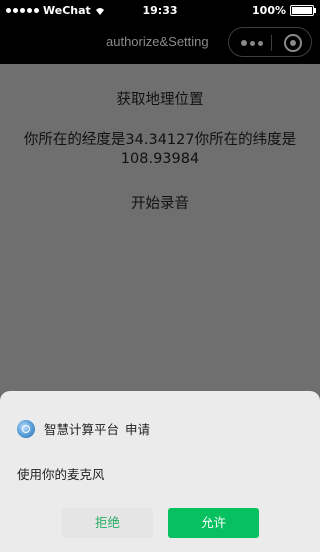 This screenshot has width=320, height=552. What do you see at coordinates (160, 98) in the screenshot?
I see `get-location-button: 获取地理位置` at bounding box center [160, 98].